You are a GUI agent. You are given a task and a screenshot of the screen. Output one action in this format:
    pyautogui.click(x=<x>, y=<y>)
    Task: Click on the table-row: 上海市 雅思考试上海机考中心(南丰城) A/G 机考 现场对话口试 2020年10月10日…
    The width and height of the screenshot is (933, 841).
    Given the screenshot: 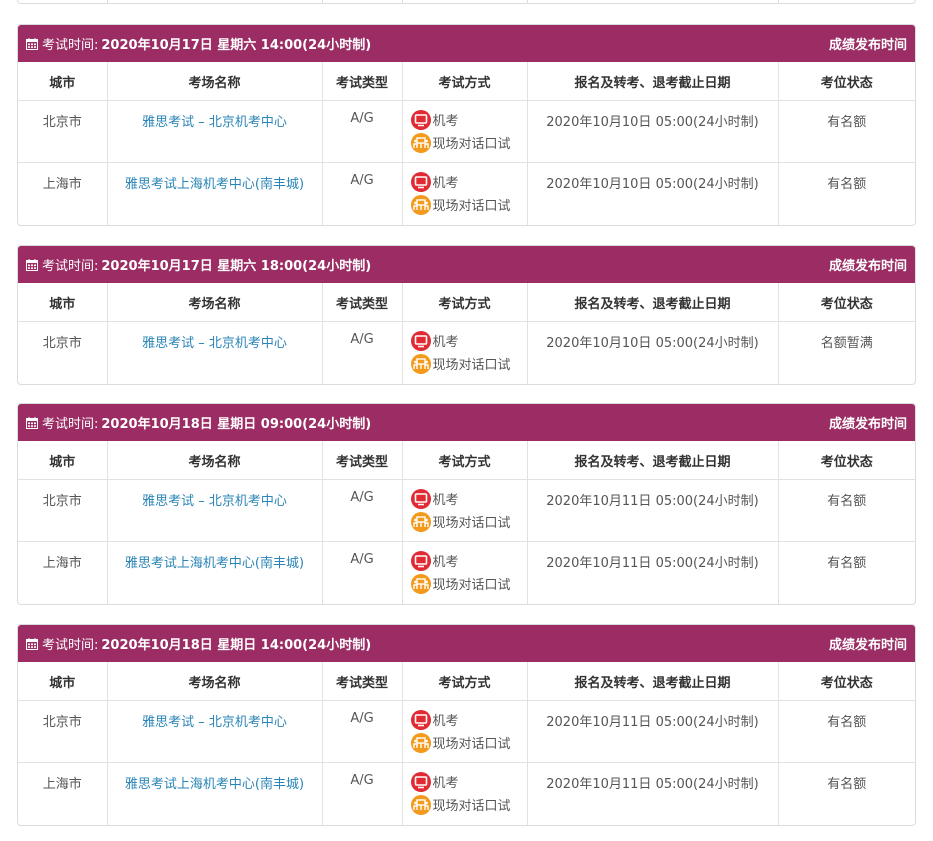 What is the action you would take?
    pyautogui.click(x=466, y=193)
    